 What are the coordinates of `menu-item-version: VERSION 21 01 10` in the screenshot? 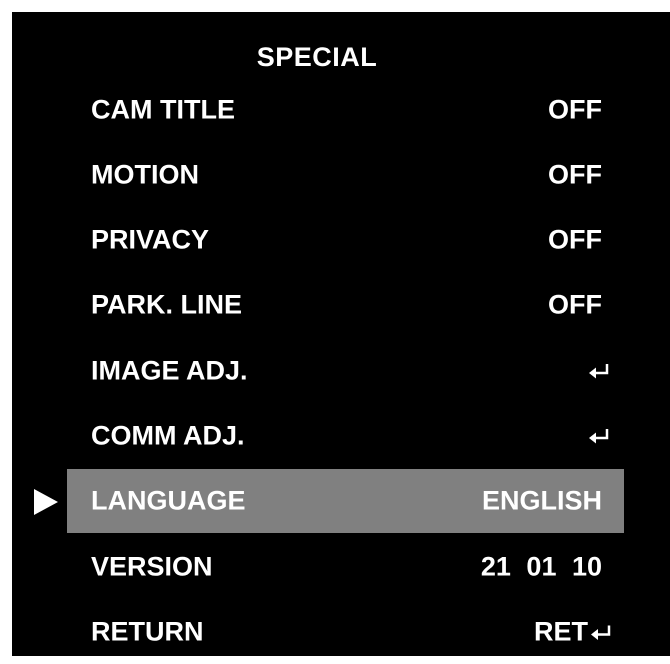 It's located at (345, 567).